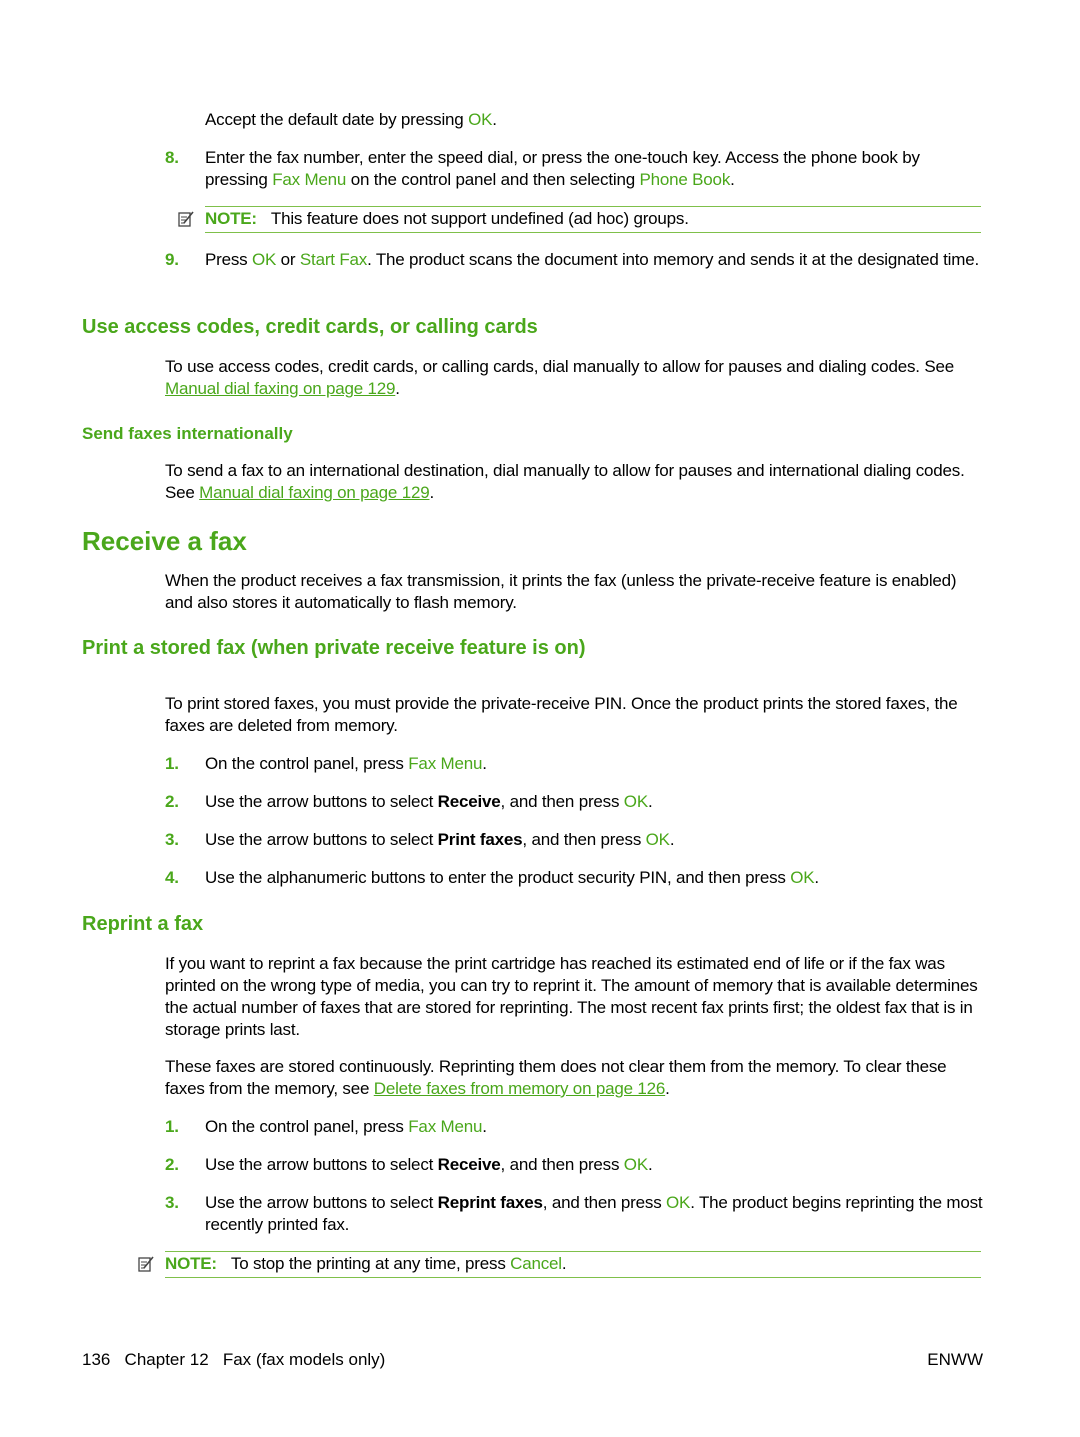  Describe the element at coordinates (172, 157) in the screenshot. I see `step-number: 8.` at that location.